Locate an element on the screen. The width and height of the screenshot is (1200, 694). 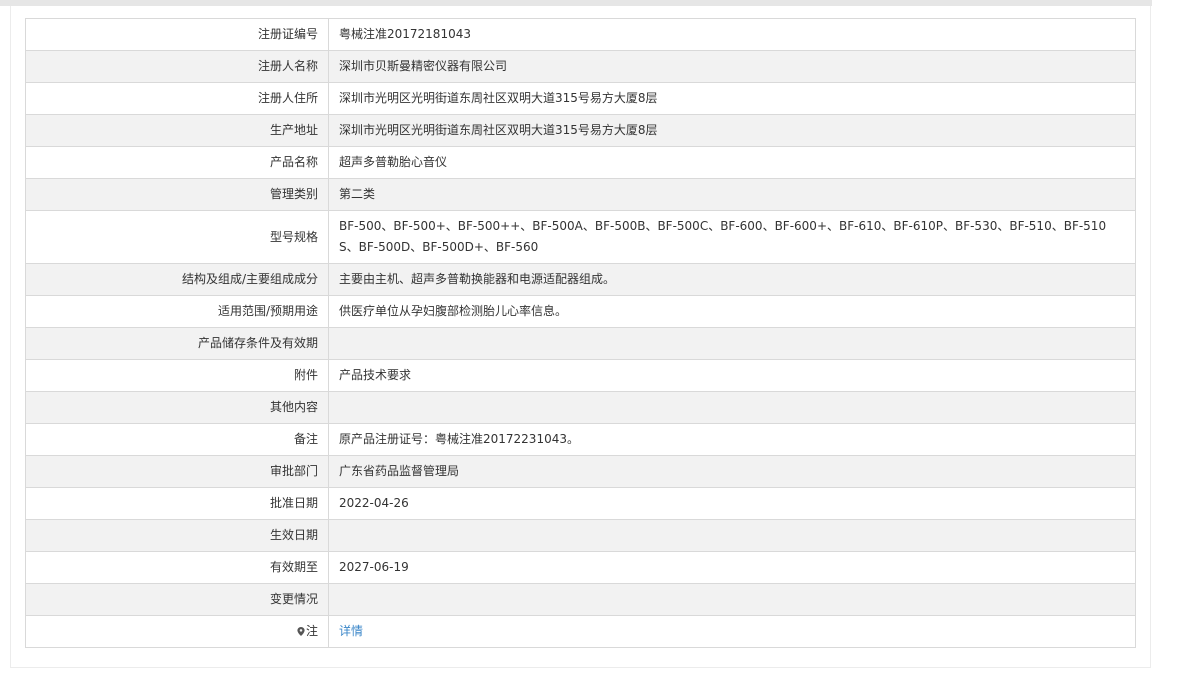
field-value: 超声多普勒胎心音仪 is located at coordinates (732, 162).